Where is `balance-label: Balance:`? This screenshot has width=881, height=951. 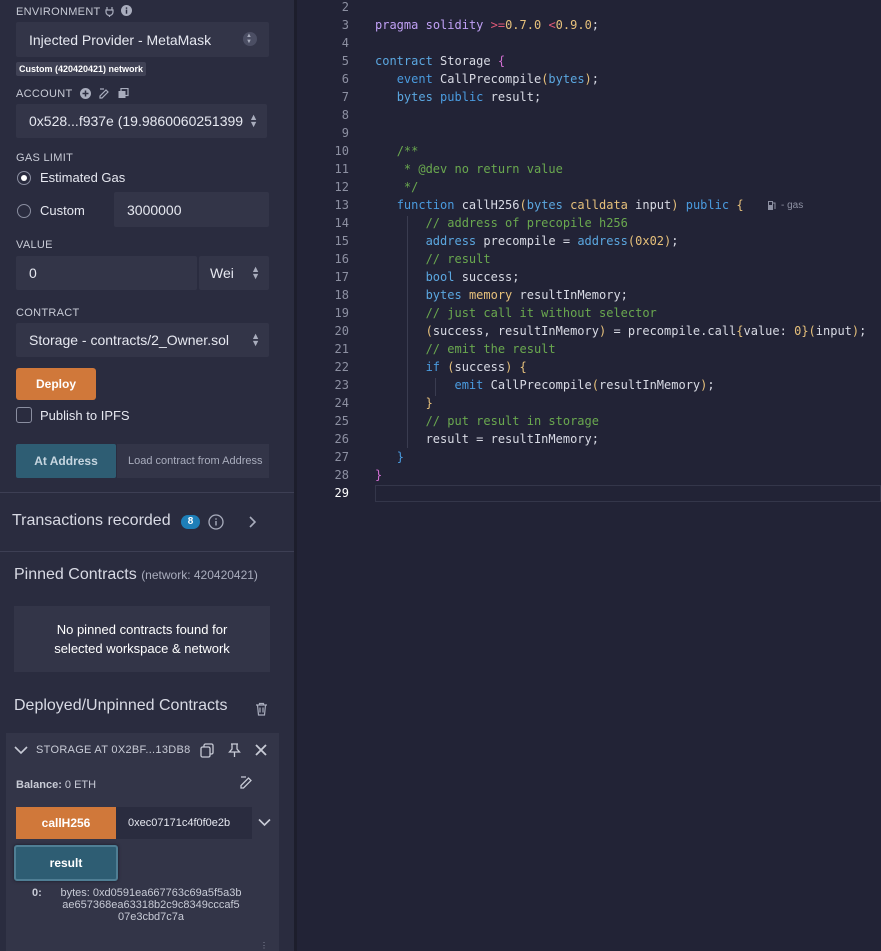 balance-label: Balance: is located at coordinates (39, 785).